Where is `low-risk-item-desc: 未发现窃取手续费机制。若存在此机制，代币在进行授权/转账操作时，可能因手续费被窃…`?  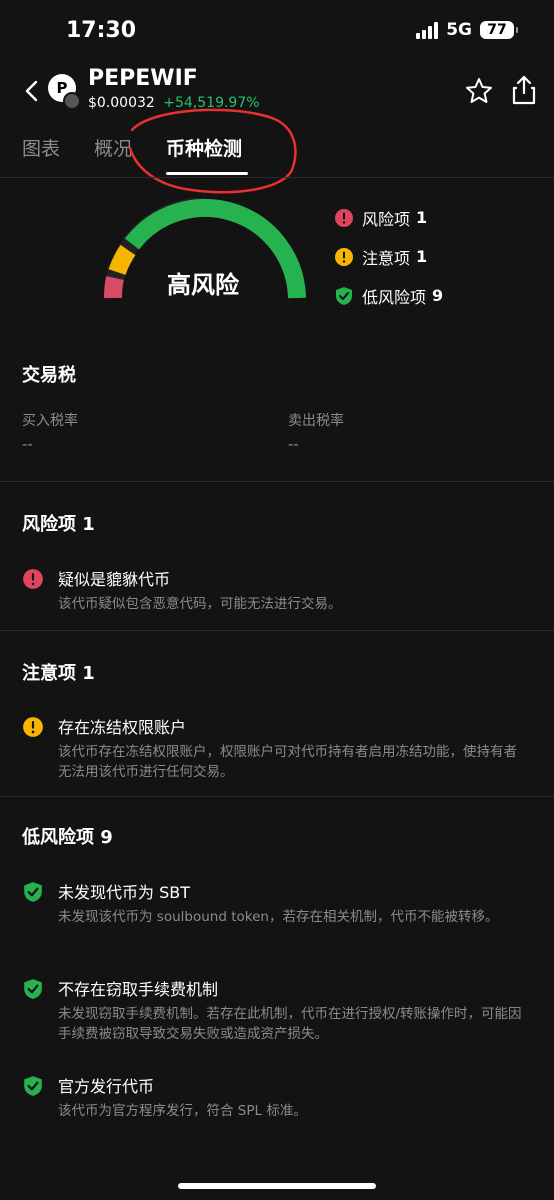 low-risk-item-desc: 未发现窃取手续费机制。若存在此机制，代币在进行授权/转账操作时，可能因手续费被窃… is located at coordinates (290, 1024).